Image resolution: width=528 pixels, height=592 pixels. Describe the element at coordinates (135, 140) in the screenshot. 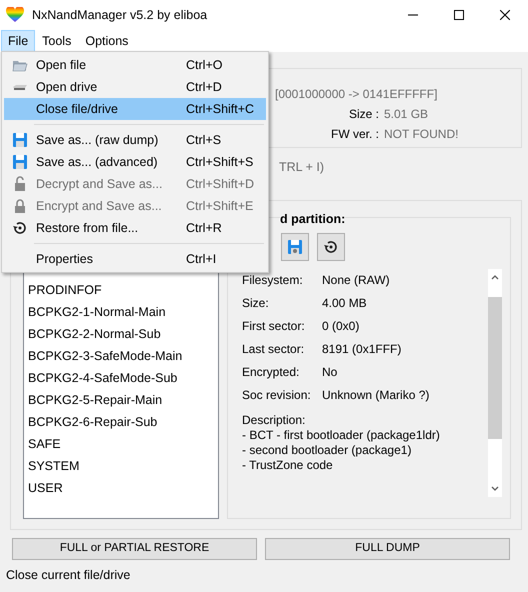

I see `menu-item: Save as... (raw dump) Ctrl+S` at that location.